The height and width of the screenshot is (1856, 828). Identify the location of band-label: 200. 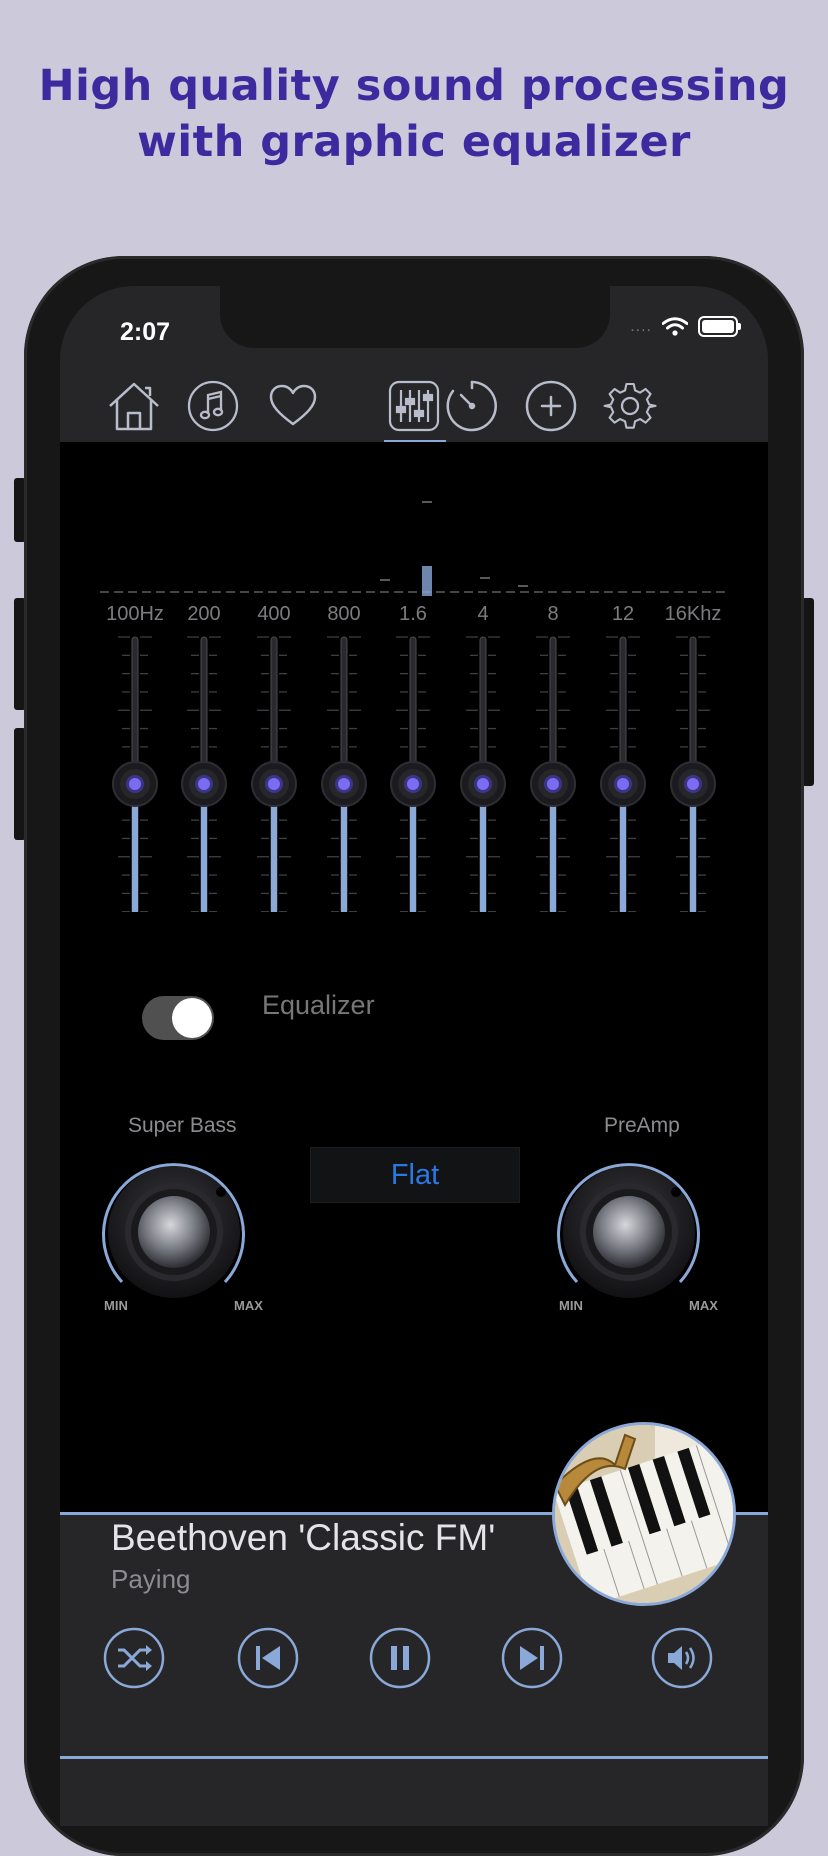
(203, 614).